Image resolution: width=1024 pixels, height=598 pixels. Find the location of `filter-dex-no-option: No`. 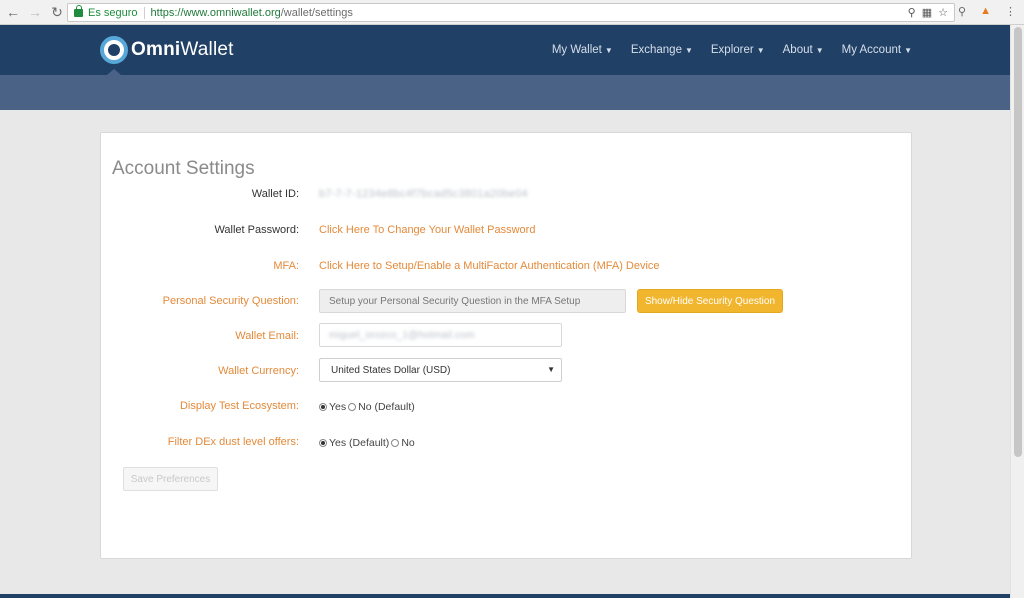

filter-dex-no-option: No is located at coordinates (403, 443).